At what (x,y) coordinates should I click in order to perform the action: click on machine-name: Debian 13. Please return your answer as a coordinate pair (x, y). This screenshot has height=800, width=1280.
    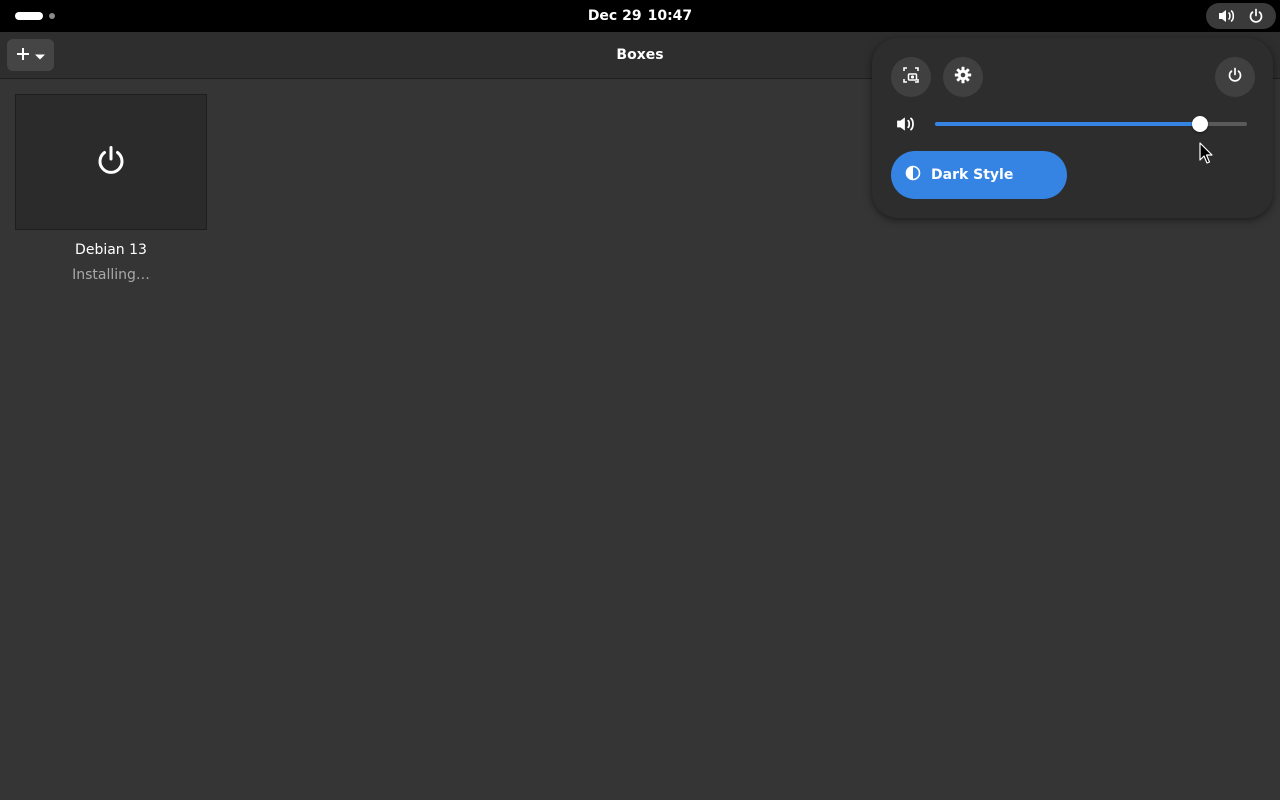
    Looking at the image, I should click on (111, 250).